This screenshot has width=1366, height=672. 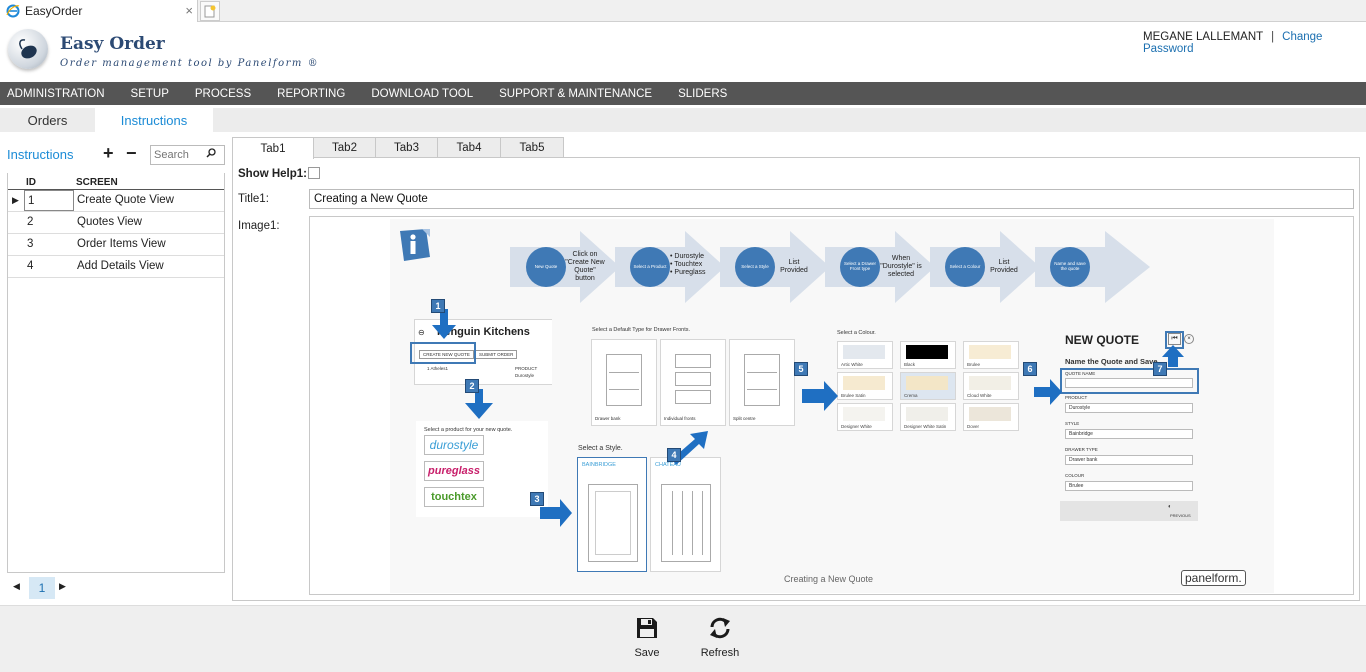 I want to click on image-label: Image1:, so click(x=259, y=226).